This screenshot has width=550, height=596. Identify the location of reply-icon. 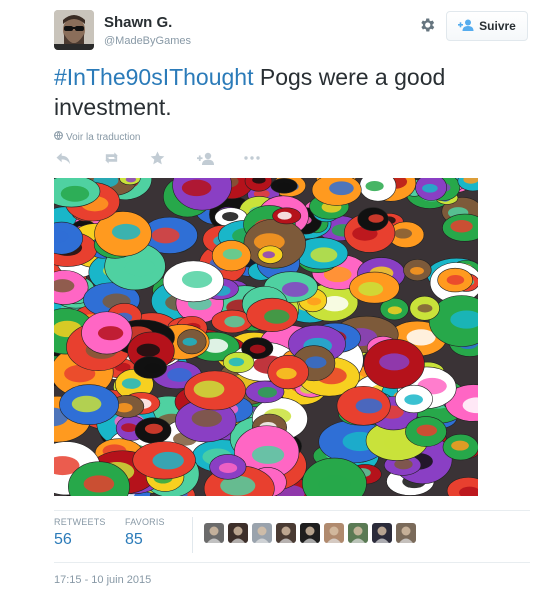
(77, 158).